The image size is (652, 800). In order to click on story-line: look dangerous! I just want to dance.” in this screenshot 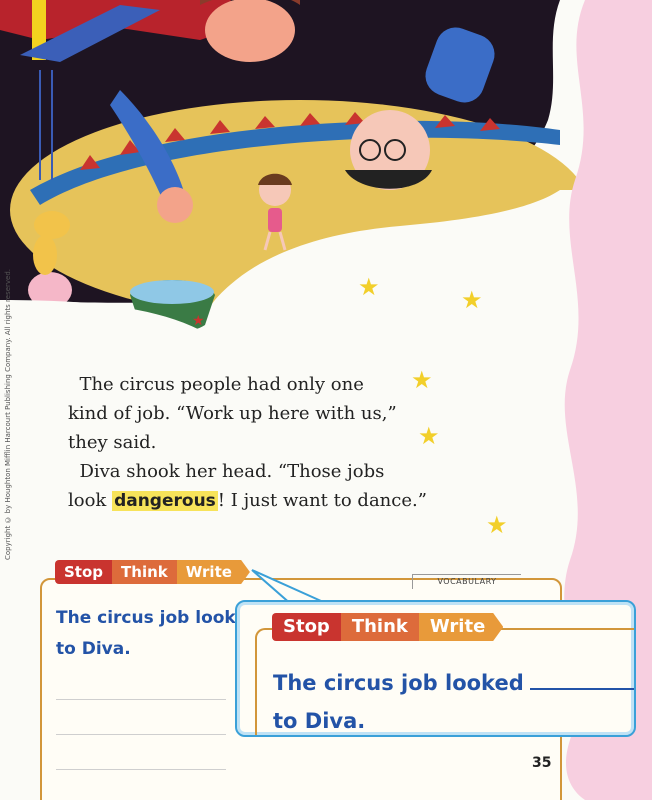, I will do `click(247, 500)`.